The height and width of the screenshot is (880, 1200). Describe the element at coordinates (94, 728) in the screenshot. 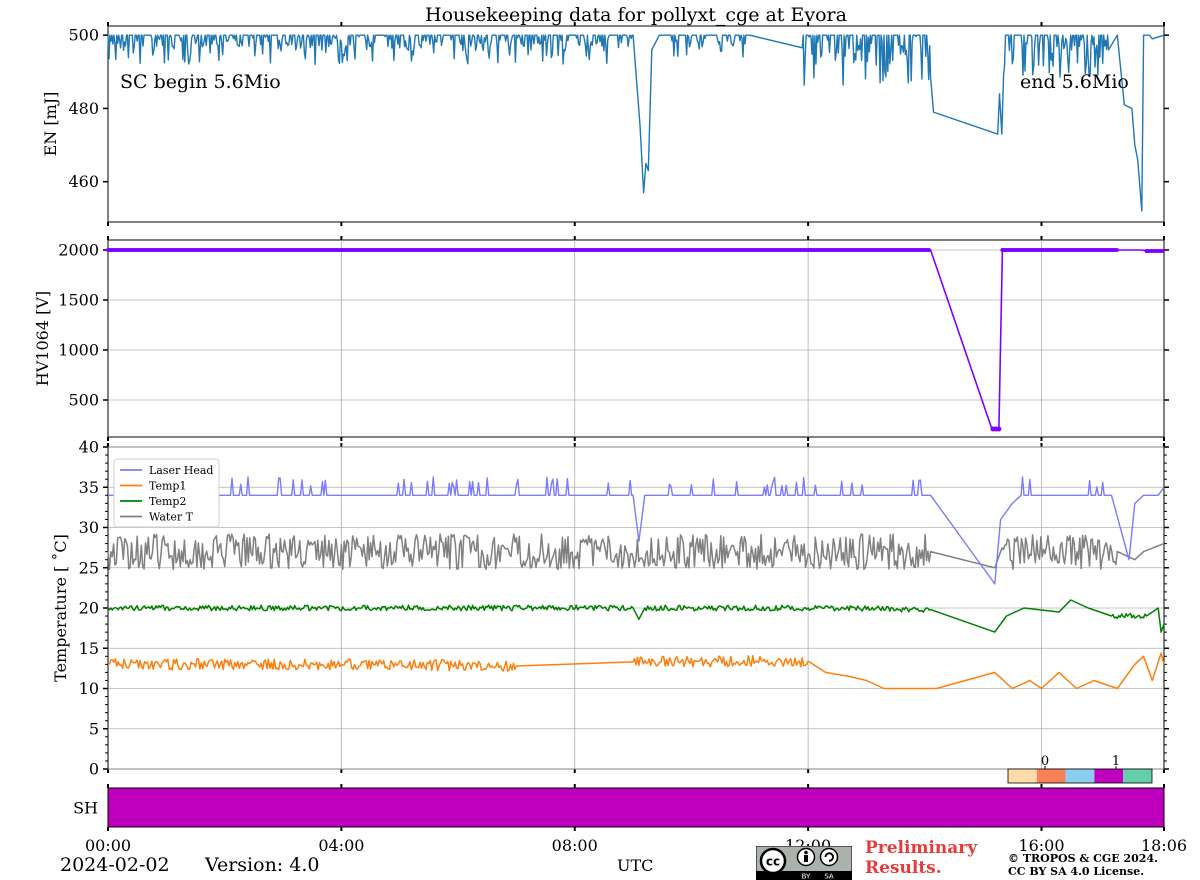

I see `y-tick-label: 5` at that location.